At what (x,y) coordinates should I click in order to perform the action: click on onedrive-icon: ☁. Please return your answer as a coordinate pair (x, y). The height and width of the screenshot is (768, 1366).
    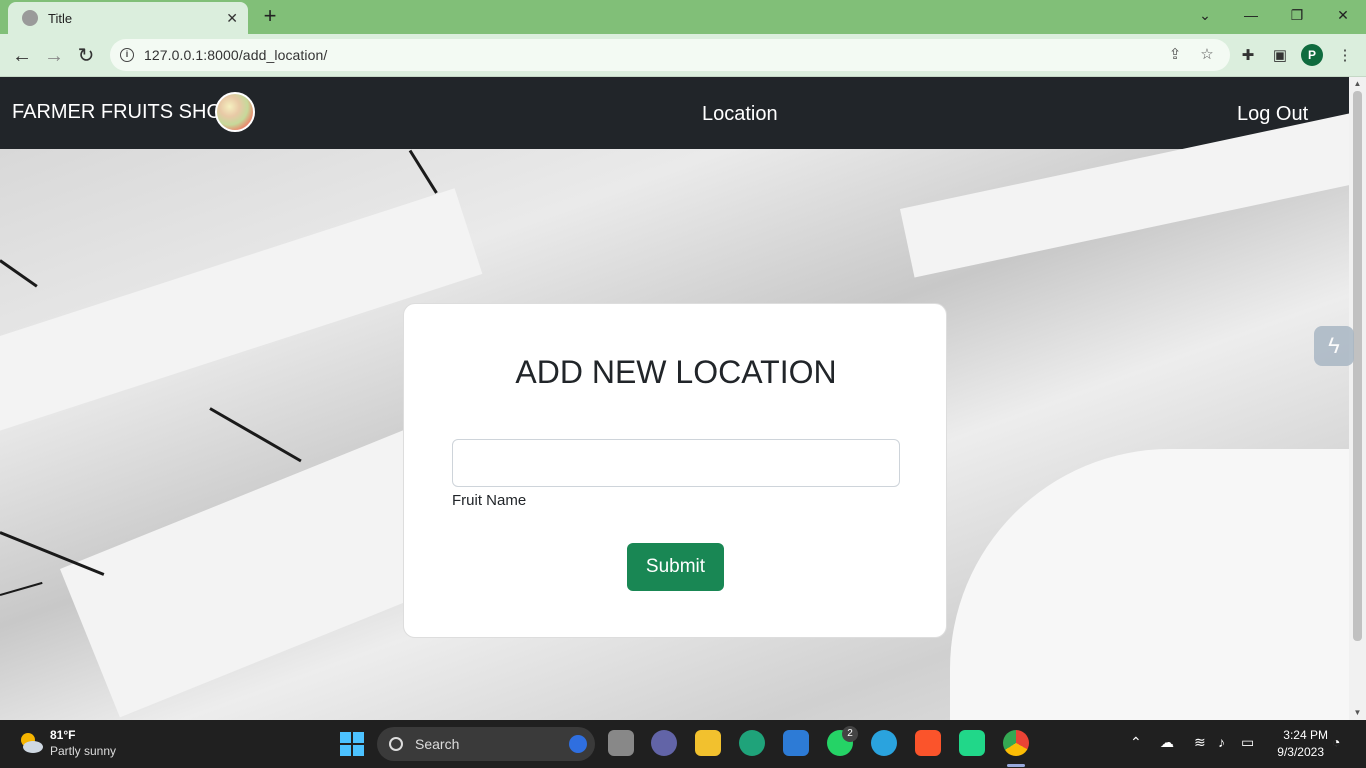
    Looking at the image, I should click on (1167, 742).